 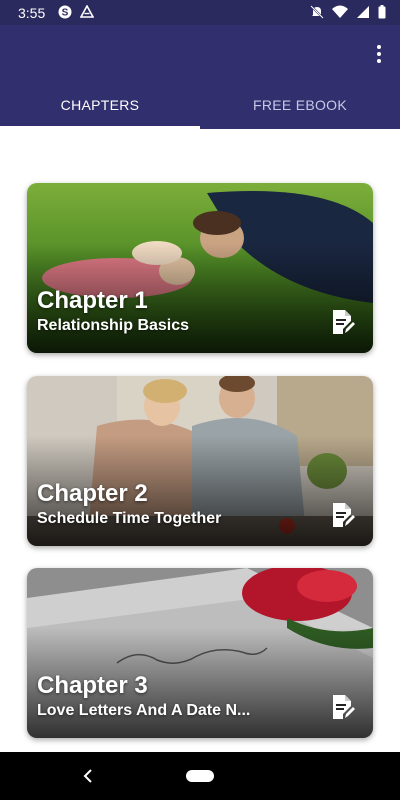 I want to click on status-time: 3:55, so click(x=32, y=13).